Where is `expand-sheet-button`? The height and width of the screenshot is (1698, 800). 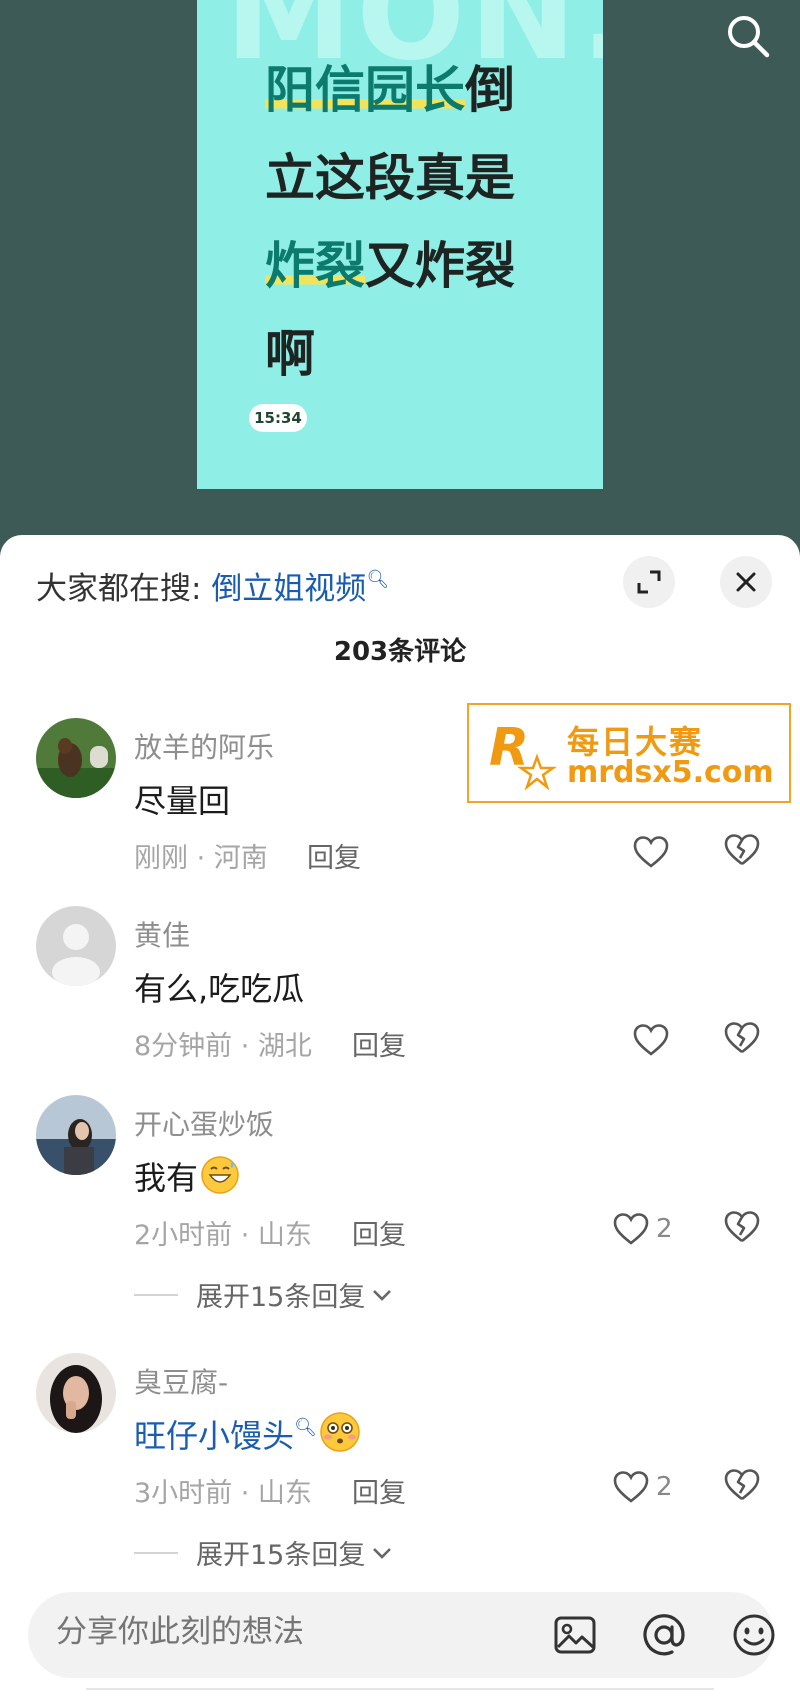
expand-sheet-button is located at coordinates (649, 582).